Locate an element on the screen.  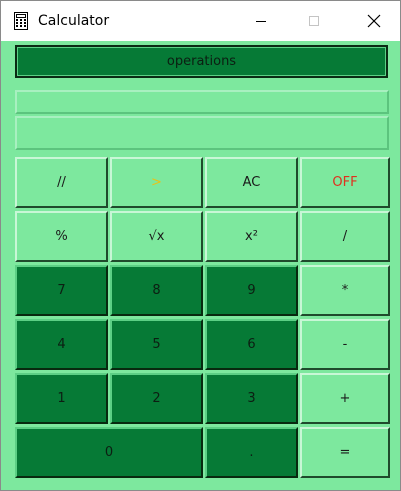
digit-2-button: 2 is located at coordinates (156, 398).